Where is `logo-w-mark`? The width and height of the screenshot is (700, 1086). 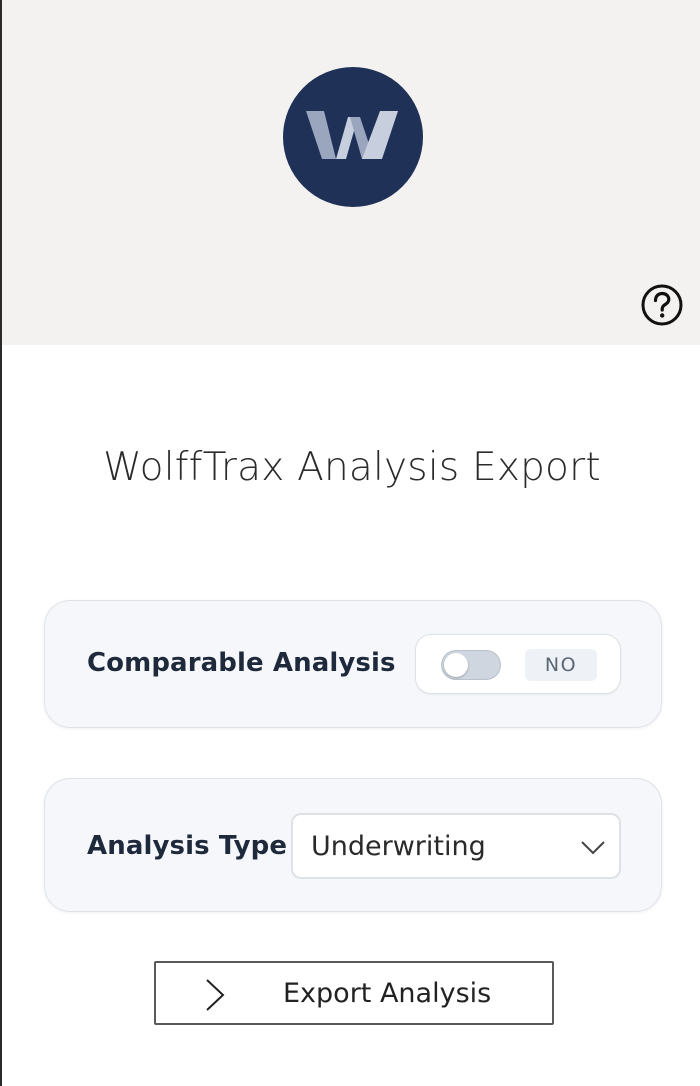
logo-w-mark is located at coordinates (352, 135).